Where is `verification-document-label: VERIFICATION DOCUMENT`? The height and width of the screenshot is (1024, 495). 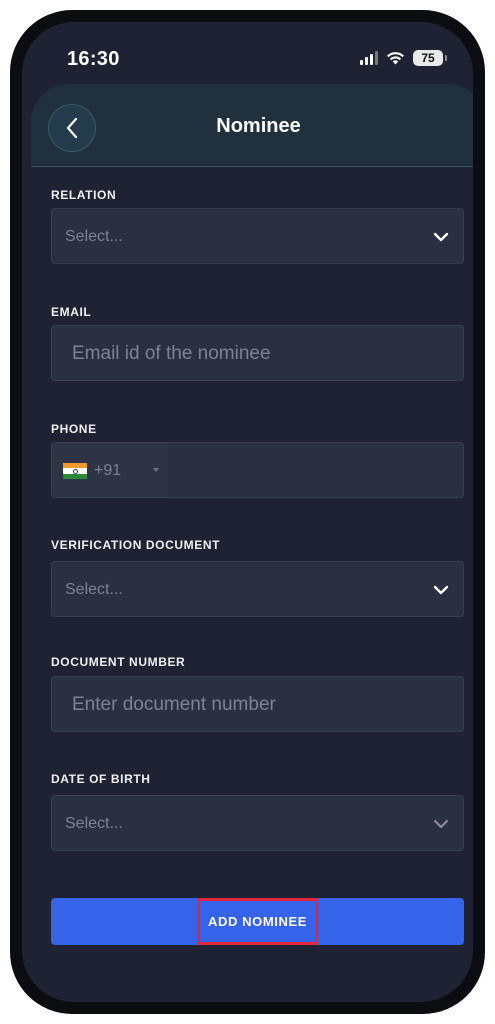
verification-document-label: VERIFICATION DOCUMENT is located at coordinates (136, 545).